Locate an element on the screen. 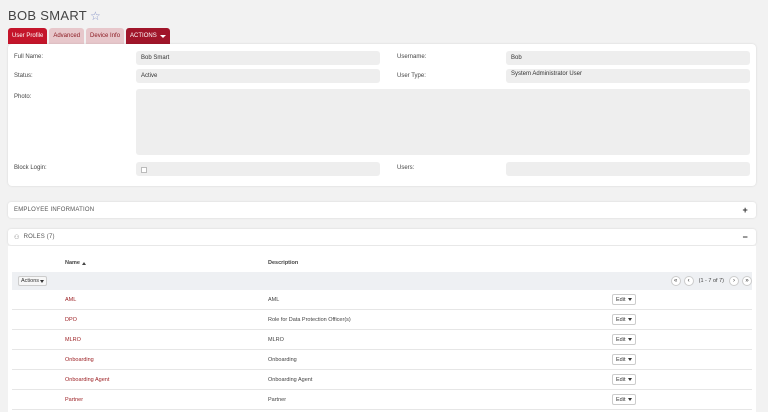 This screenshot has width=768, height=412. bulk-actions-dropdown: Actions is located at coordinates (33, 281).